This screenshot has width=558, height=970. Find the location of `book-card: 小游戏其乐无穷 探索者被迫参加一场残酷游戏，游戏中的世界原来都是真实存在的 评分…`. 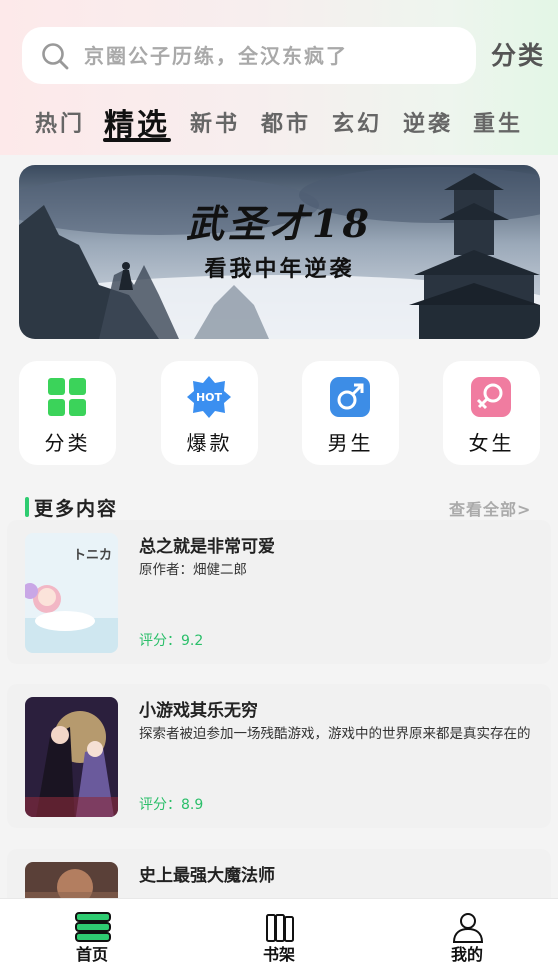

book-card: 小游戏其乐无穷 探索者被迫参加一场残酷游戏，游戏中的世界原来都是真实存在的 评分… is located at coordinates (279, 756).